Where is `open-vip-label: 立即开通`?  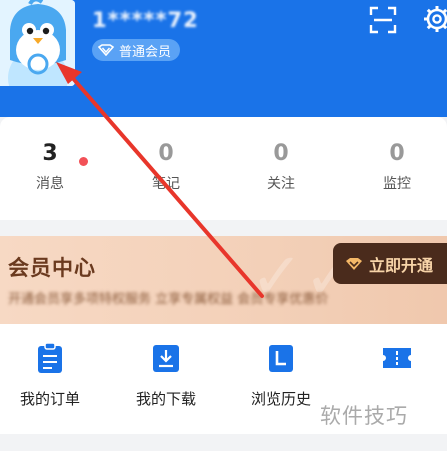 open-vip-label: 立即开通 is located at coordinates (401, 265).